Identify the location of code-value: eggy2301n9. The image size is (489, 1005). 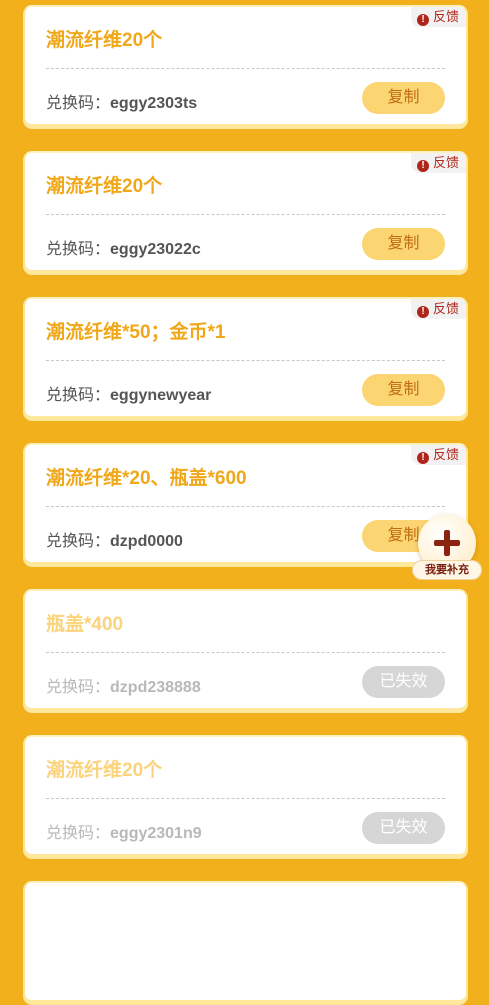
(156, 833).